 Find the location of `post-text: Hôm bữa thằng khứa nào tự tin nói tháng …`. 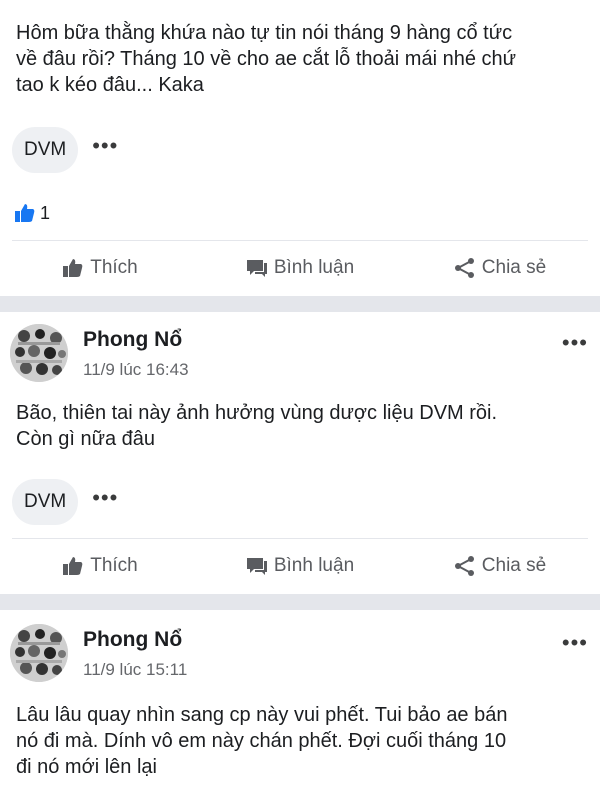

post-text: Hôm bữa thằng khứa nào tự tin nói tháng … is located at coordinates (301, 59).